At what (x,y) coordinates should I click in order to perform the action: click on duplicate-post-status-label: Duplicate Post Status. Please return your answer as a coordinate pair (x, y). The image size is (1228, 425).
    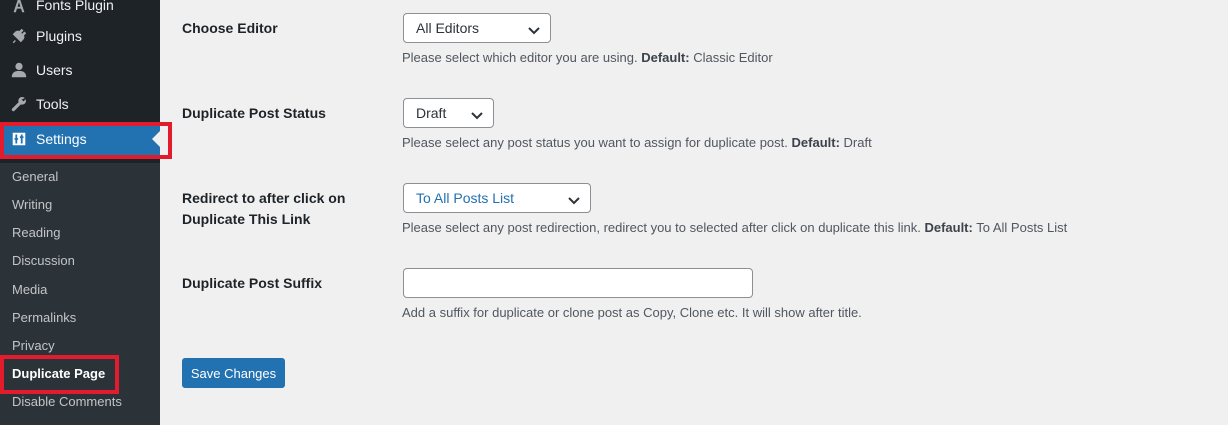
    Looking at the image, I should click on (254, 113).